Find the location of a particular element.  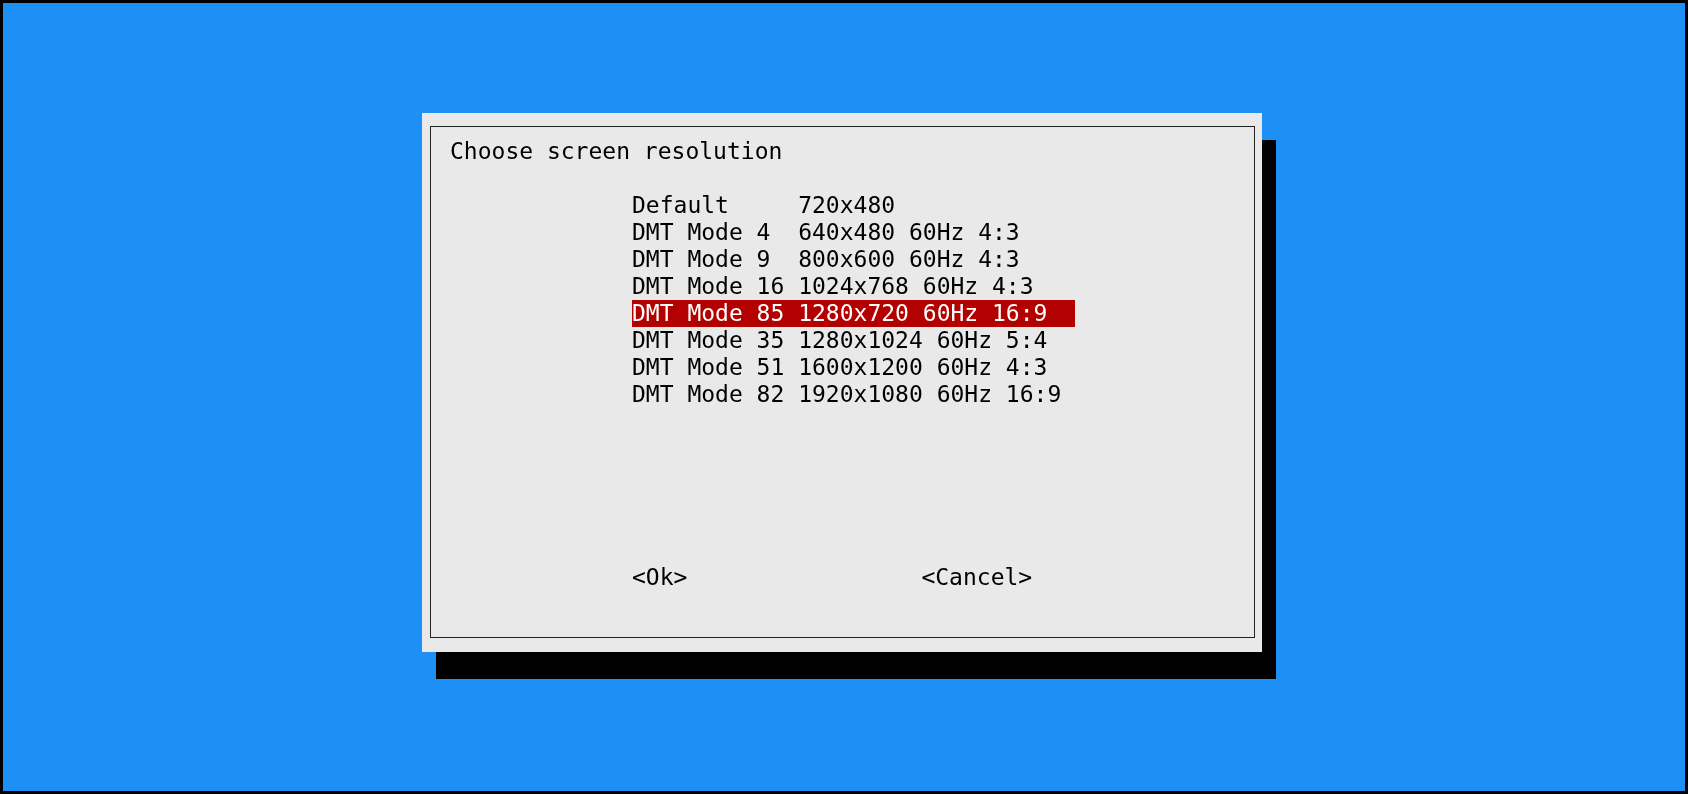

resolution-option: DMT Mode 51 1600x1200 60Hz 4:3 is located at coordinates (854, 367).